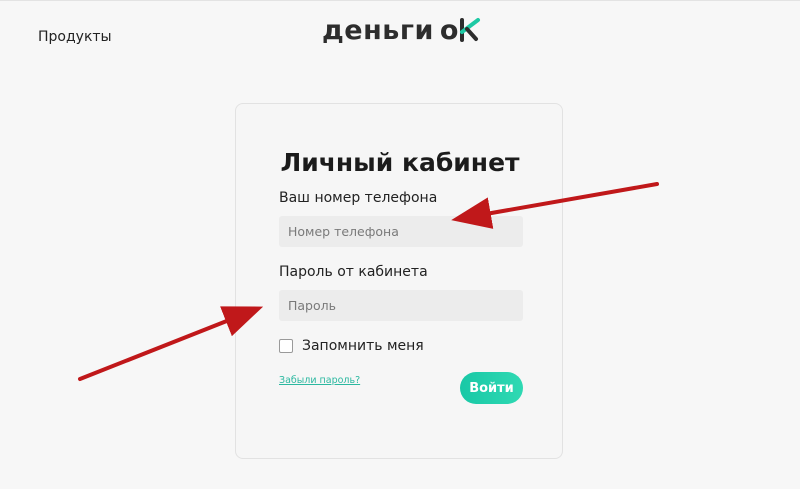  I want to click on logo-ok-mark: o, so click(460, 30).